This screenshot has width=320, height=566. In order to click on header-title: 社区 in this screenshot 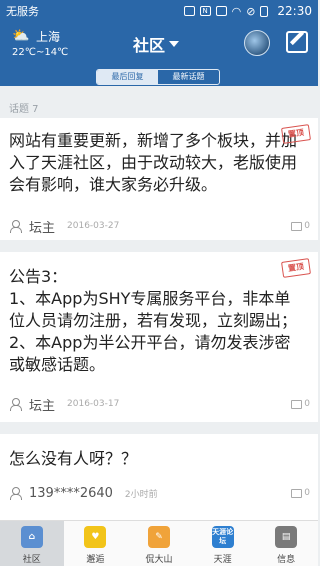, I will do `click(149, 45)`.